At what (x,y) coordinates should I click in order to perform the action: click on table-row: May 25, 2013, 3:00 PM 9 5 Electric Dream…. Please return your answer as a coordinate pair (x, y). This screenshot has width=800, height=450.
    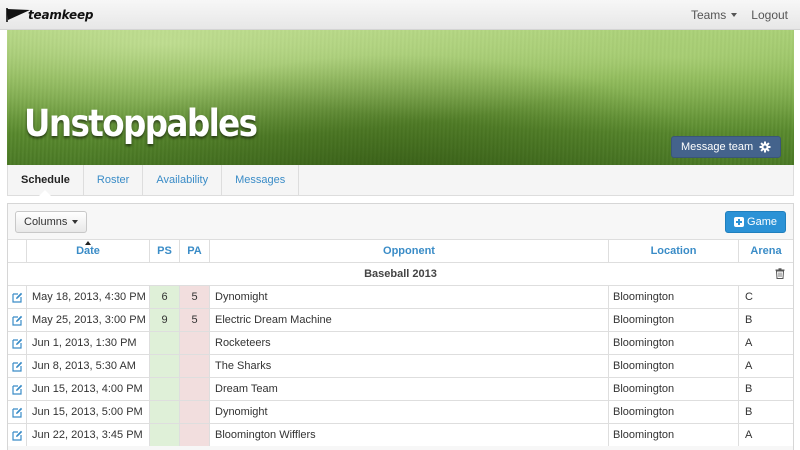
    Looking at the image, I should click on (400, 319).